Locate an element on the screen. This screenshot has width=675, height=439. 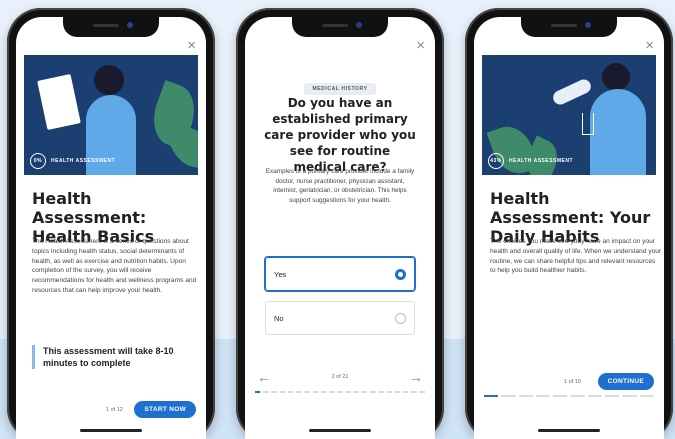
progress-badge: 43% HEALTH ASSESSMENT is located at coordinates (530, 161).